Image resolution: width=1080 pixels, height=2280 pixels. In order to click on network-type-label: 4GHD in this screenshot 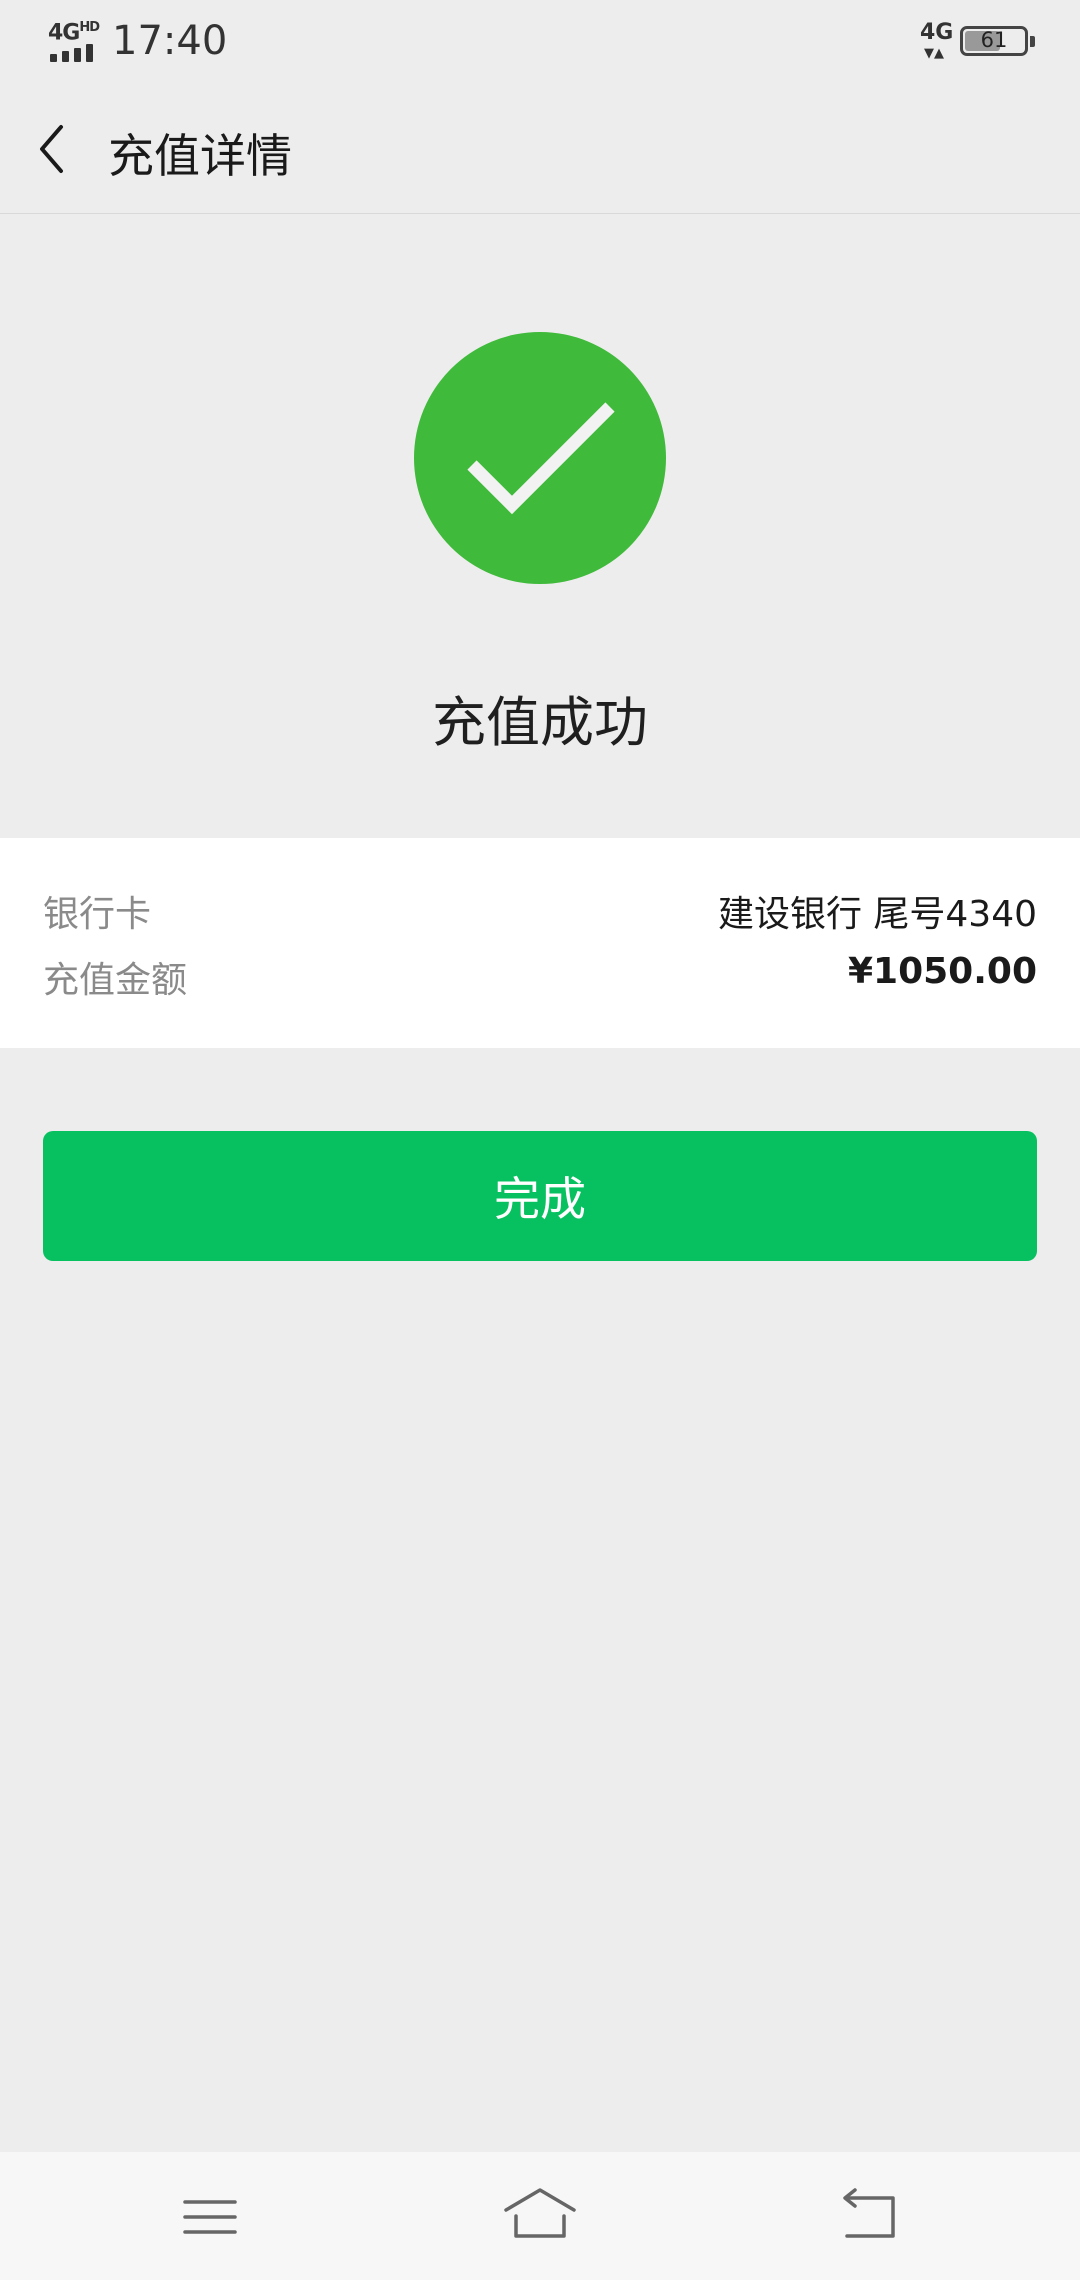, I will do `click(74, 33)`.